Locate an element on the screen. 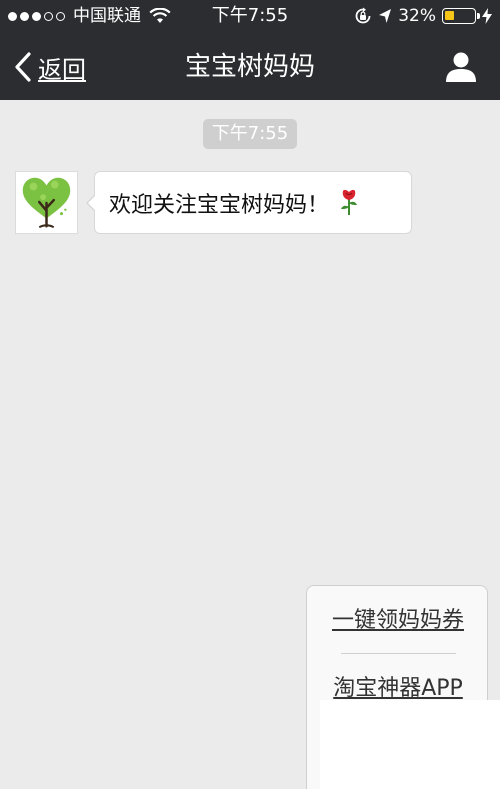 The width and height of the screenshot is (500, 789). chat-timestamp: 下午7:55 is located at coordinates (250, 134).